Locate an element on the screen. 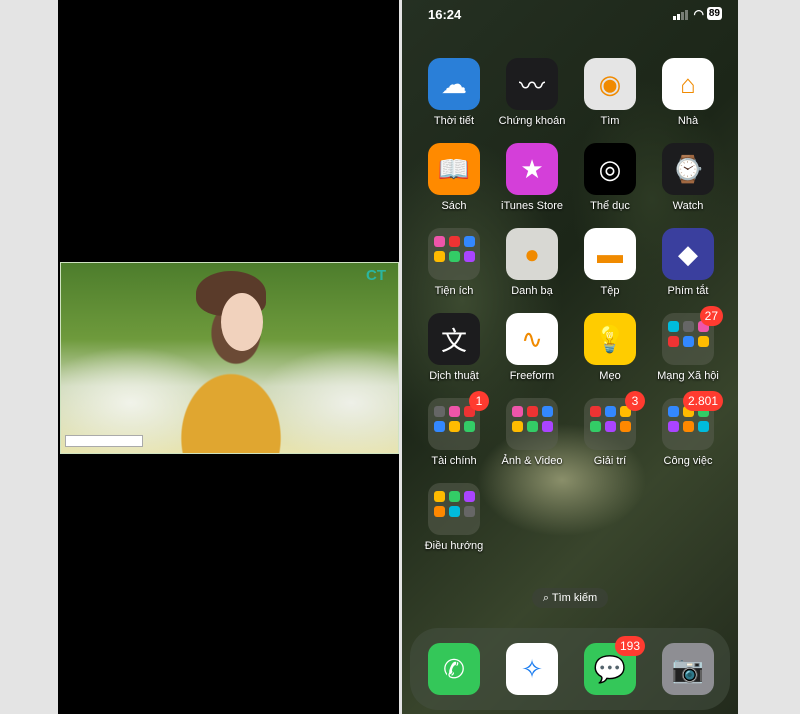 The image size is (800, 714). compass-icon: ✧ is located at coordinates (532, 669).